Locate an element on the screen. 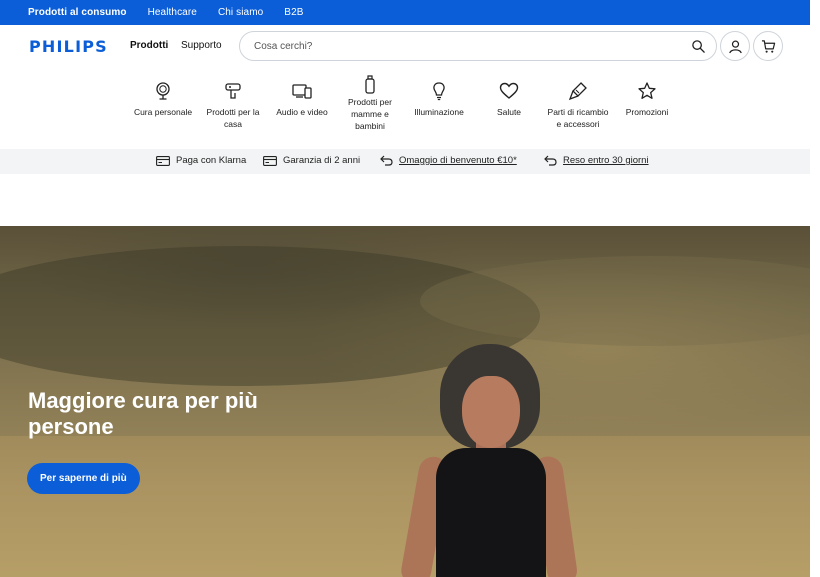  benefit-label: Reso entro 30 giorni is located at coordinates (606, 160).